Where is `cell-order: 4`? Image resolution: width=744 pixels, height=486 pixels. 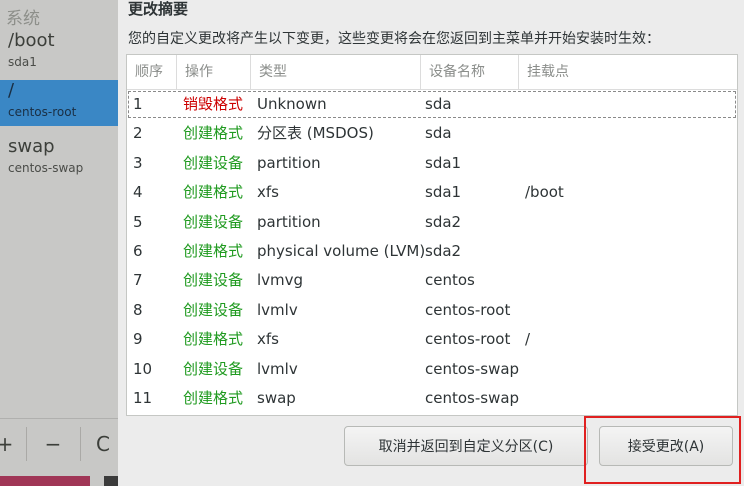 cell-order: 4 is located at coordinates (138, 192).